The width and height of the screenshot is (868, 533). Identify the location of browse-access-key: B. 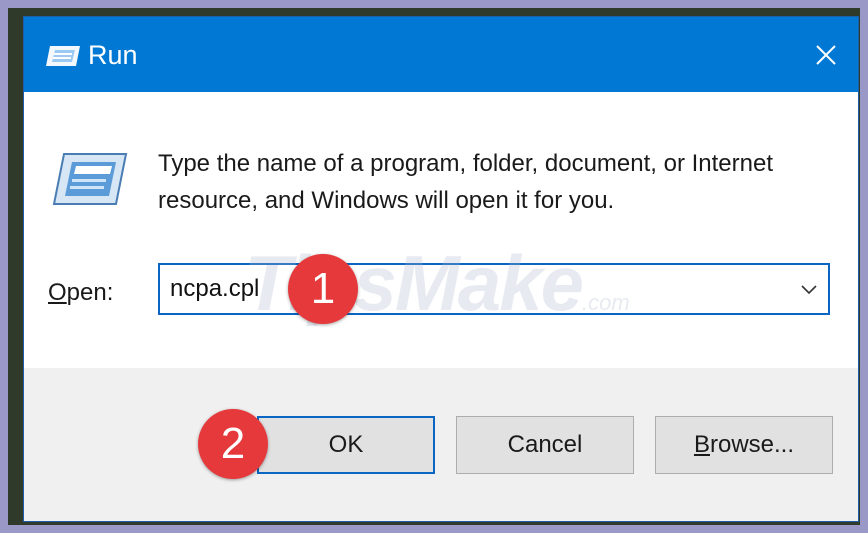
(701, 444).